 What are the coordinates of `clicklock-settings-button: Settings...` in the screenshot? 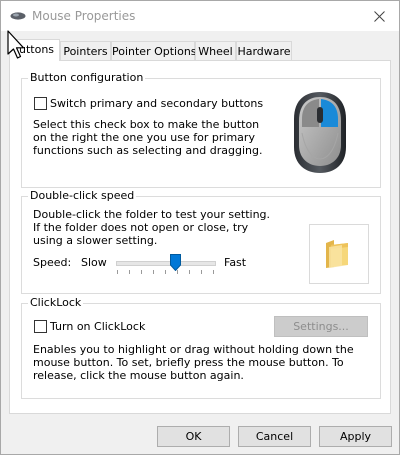 It's located at (321, 326).